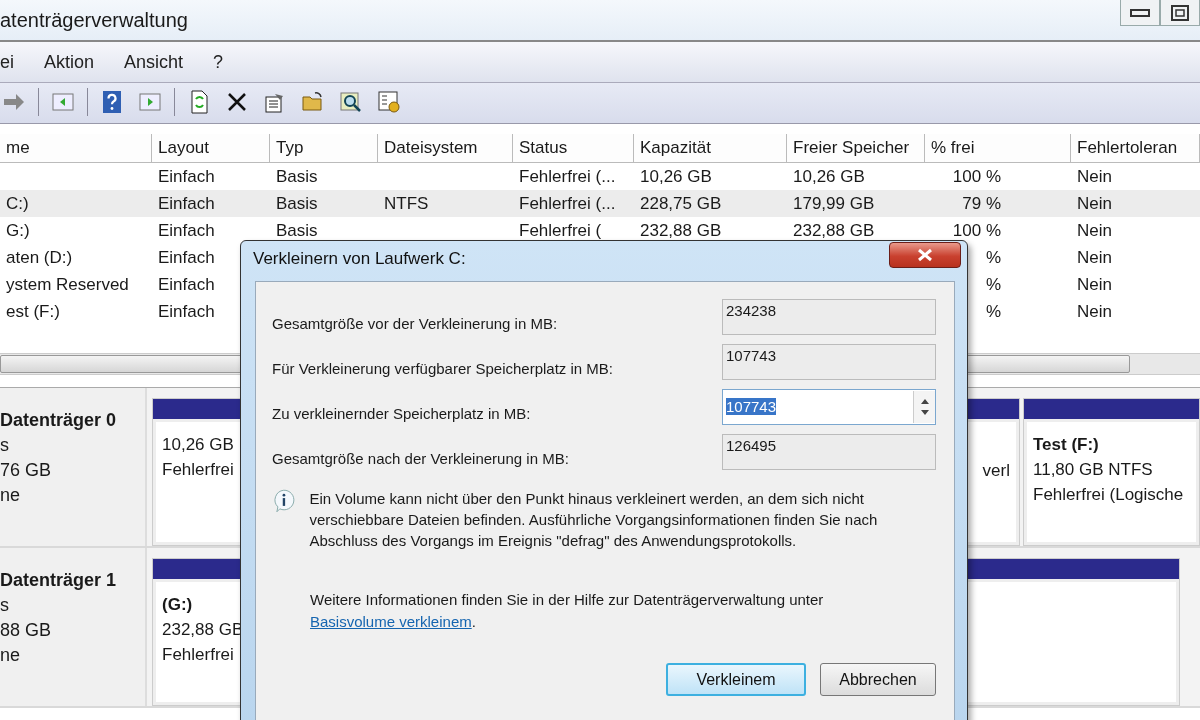 The width and height of the screenshot is (1200, 720). What do you see at coordinates (998, 148) in the screenshot?
I see `column-header: % frei` at bounding box center [998, 148].